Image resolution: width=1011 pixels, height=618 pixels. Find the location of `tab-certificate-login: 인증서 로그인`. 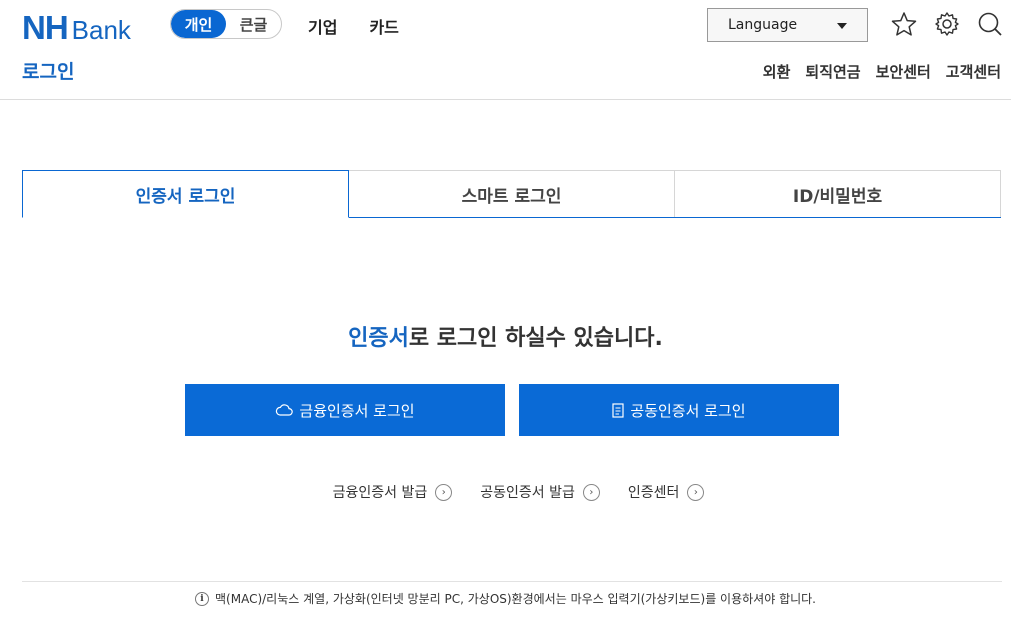

tab-certificate-login: 인증서 로그인 is located at coordinates (185, 194).